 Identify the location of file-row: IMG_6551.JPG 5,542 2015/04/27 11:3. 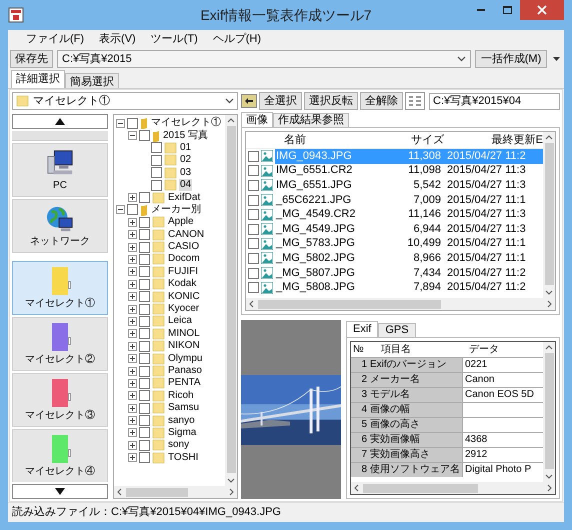
(409, 185).